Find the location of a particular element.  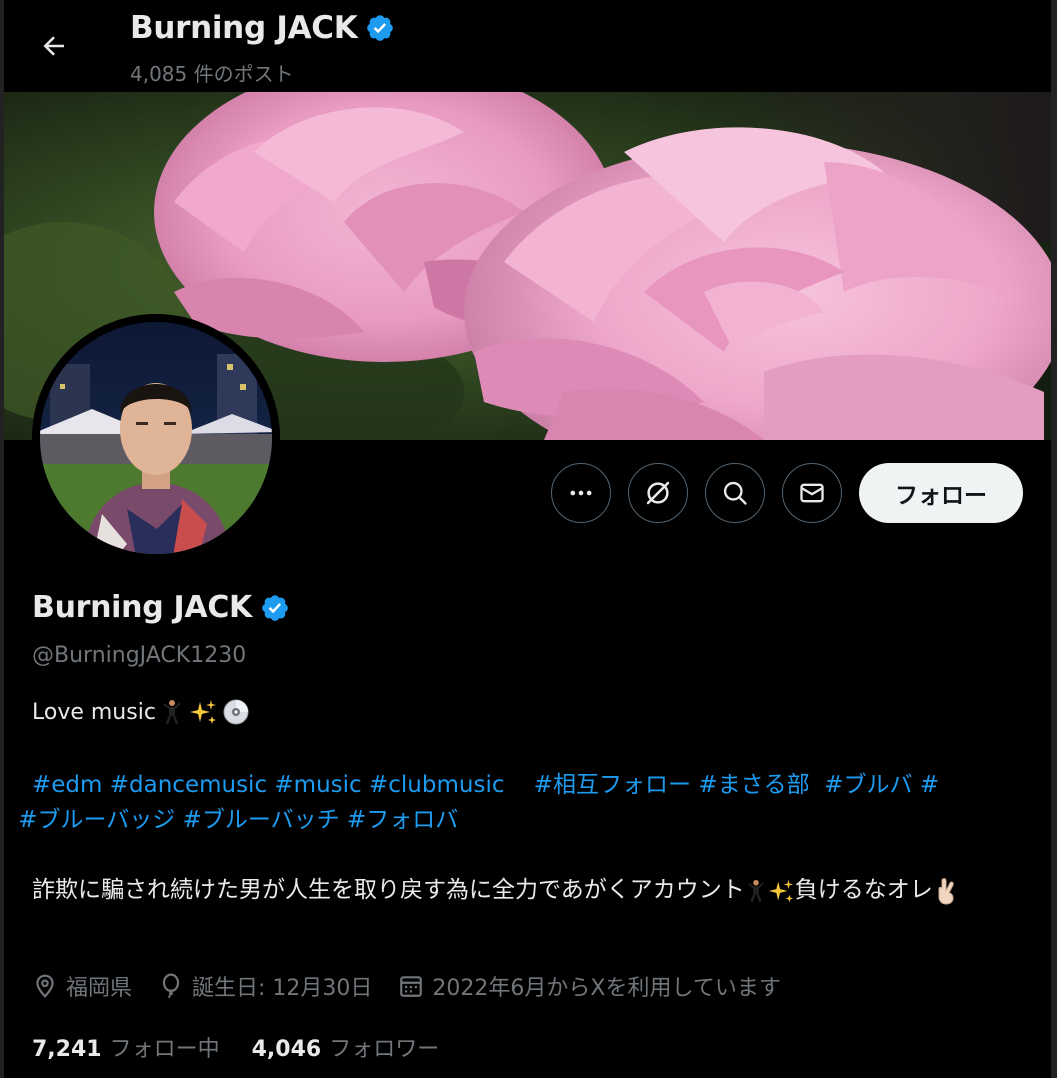

hashtag-link: #相互フォロー is located at coordinates (612, 785).